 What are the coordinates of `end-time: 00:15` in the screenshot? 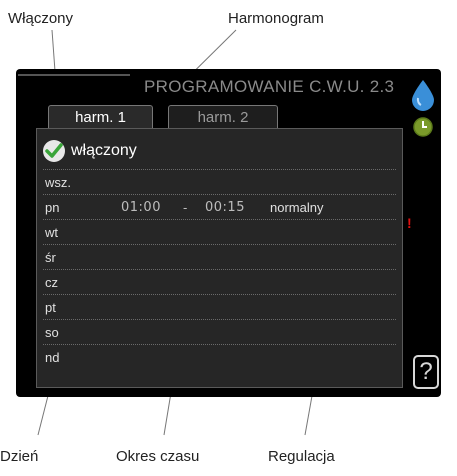 It's located at (225, 207).